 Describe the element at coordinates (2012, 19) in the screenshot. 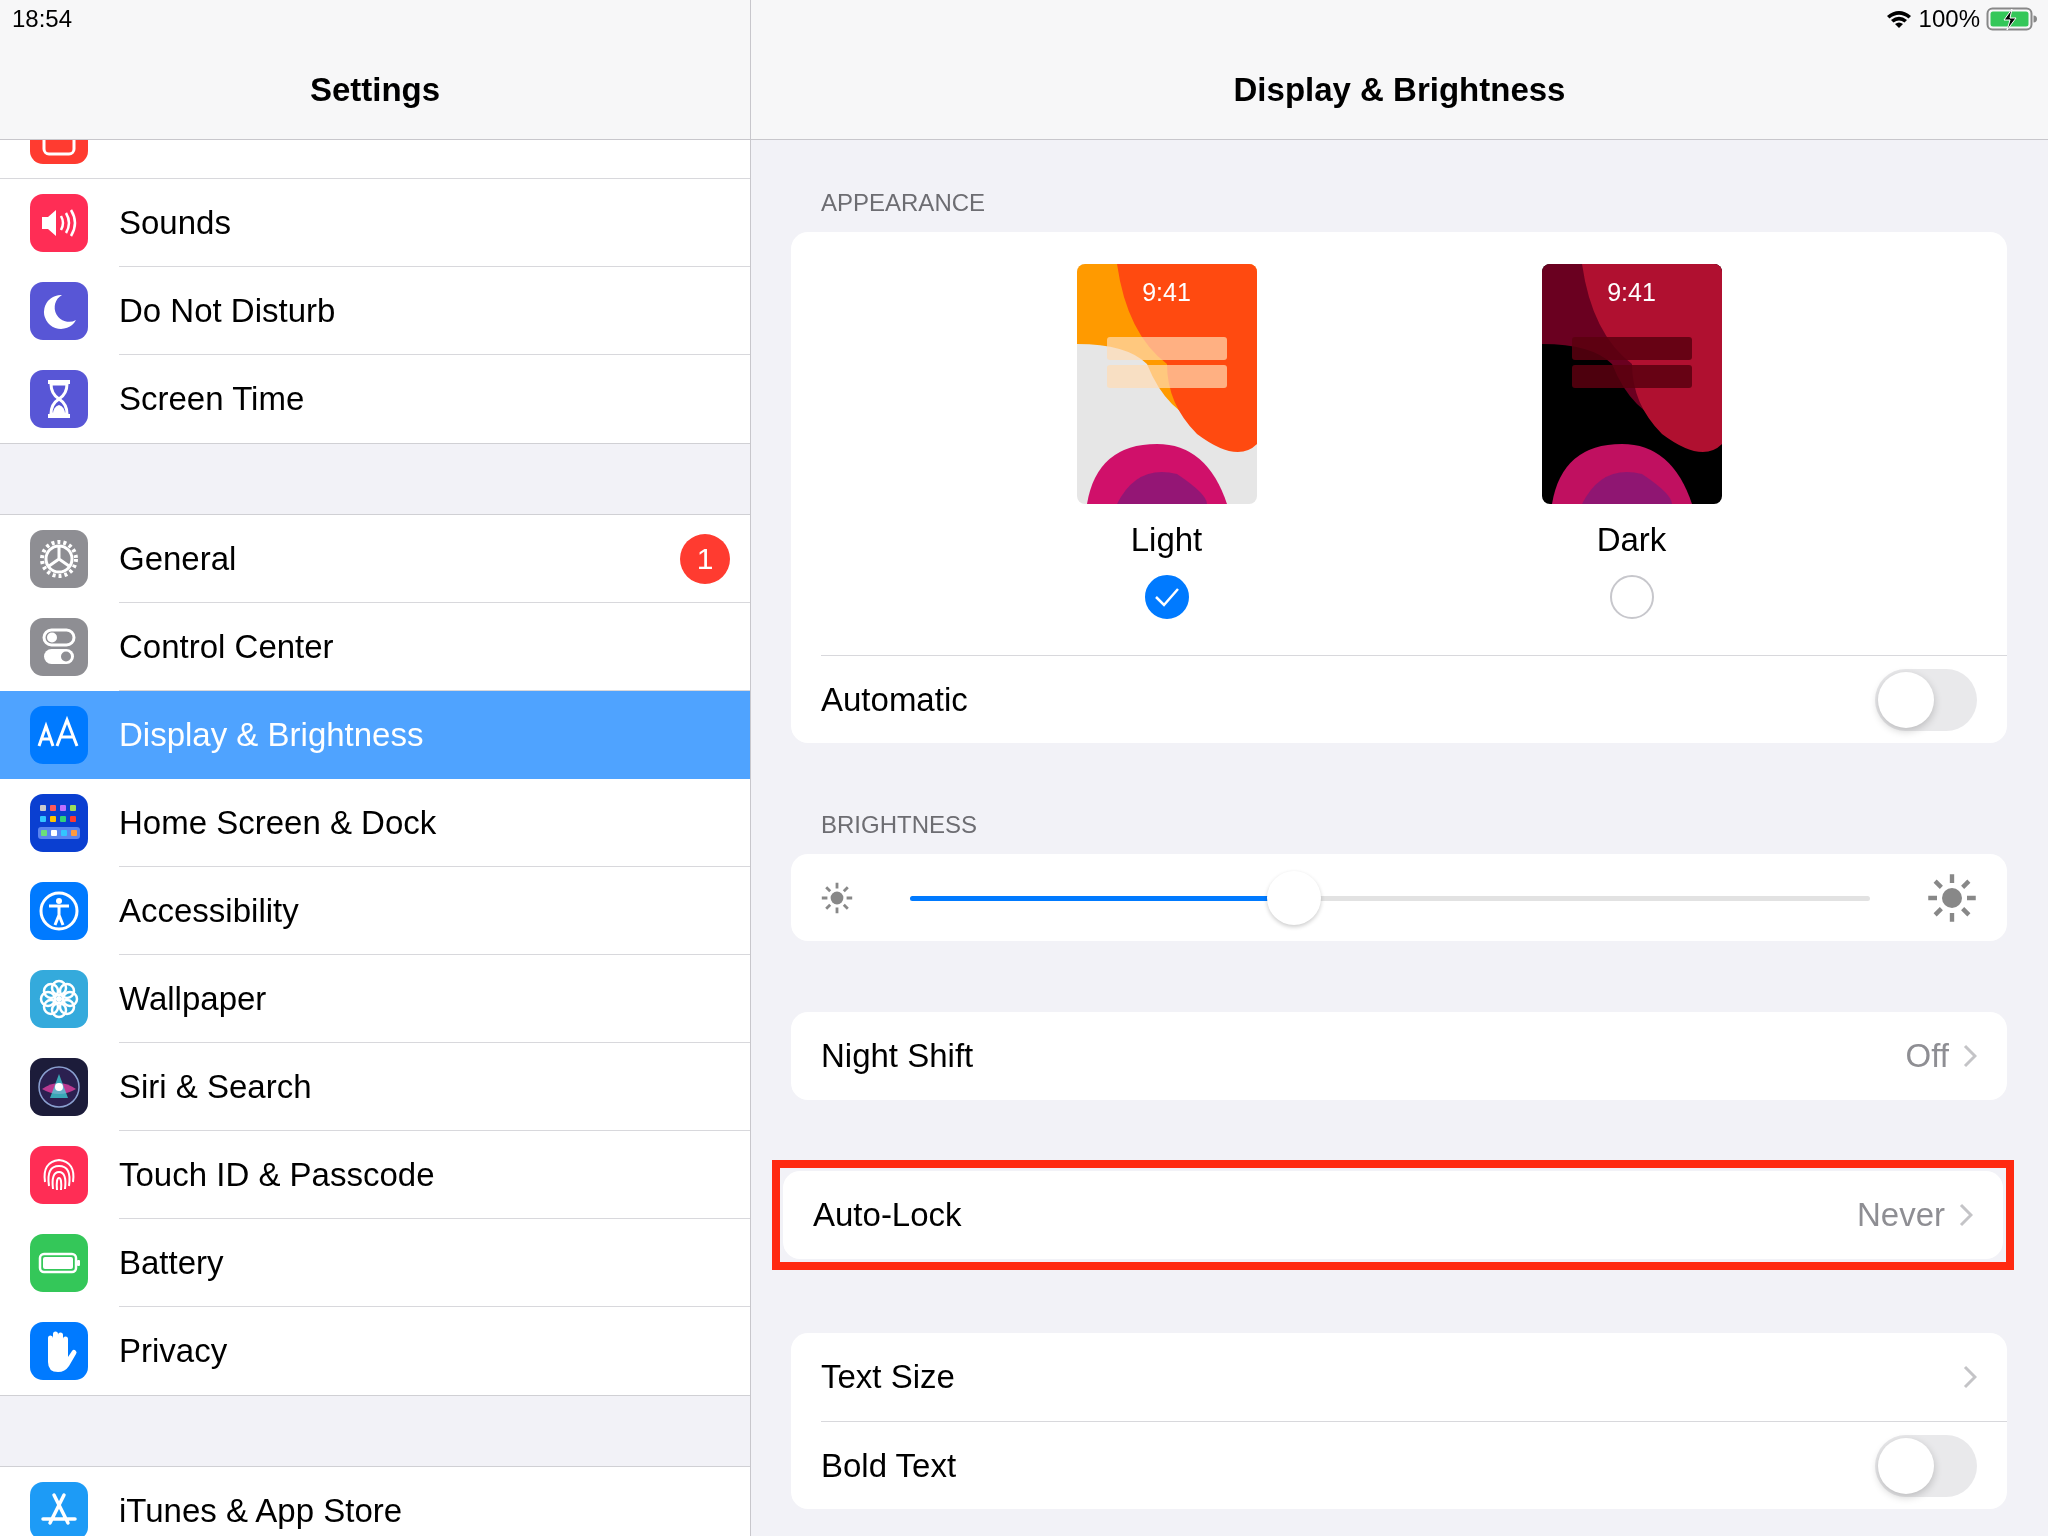

I see `battery-charging-icon` at that location.